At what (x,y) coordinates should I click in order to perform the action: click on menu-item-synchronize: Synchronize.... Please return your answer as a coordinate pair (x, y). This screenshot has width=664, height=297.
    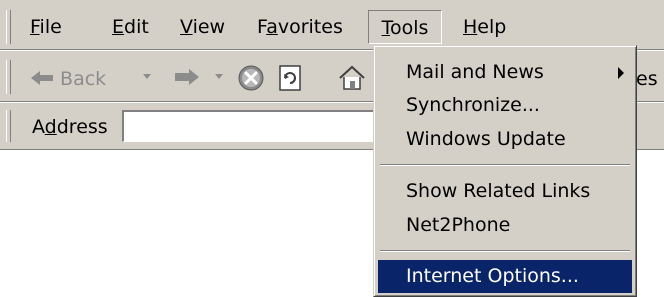
    Looking at the image, I should click on (505, 105).